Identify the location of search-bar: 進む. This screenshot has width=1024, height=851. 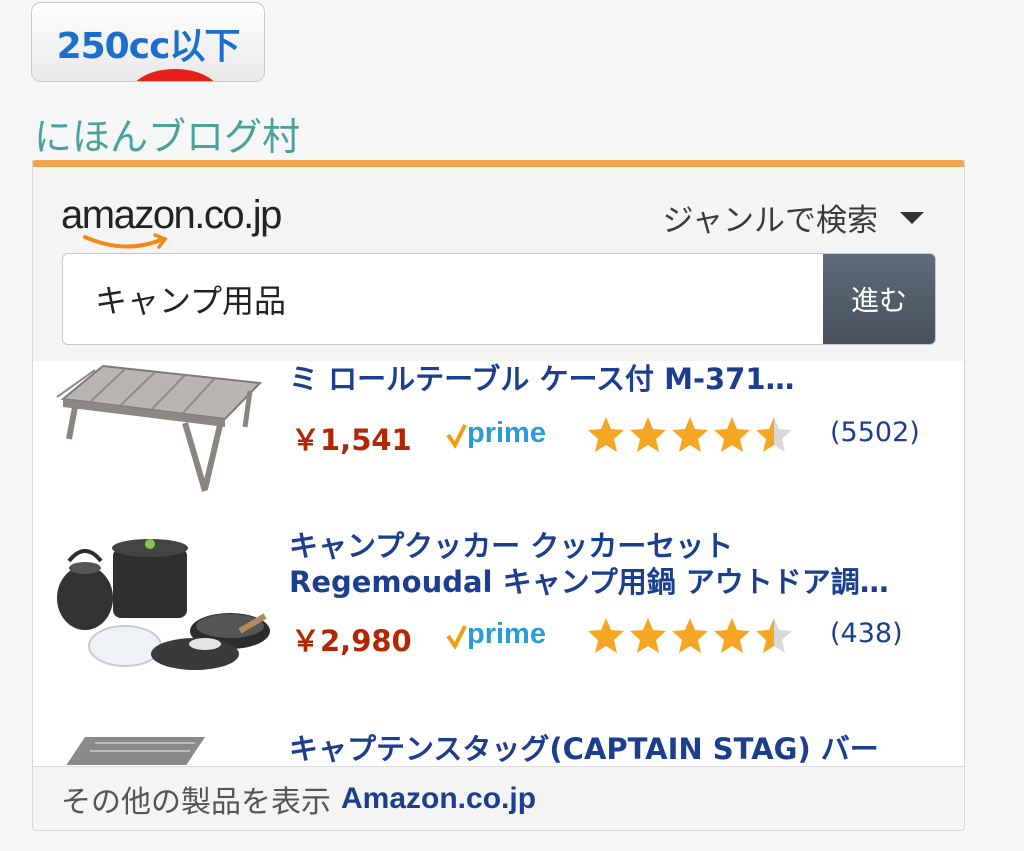
(499, 299).